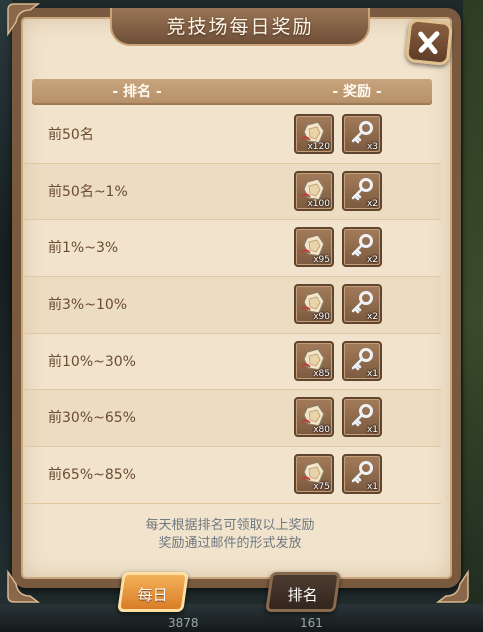 The height and width of the screenshot is (632, 483). I want to click on tab-rank-label: 排名, so click(302, 595).